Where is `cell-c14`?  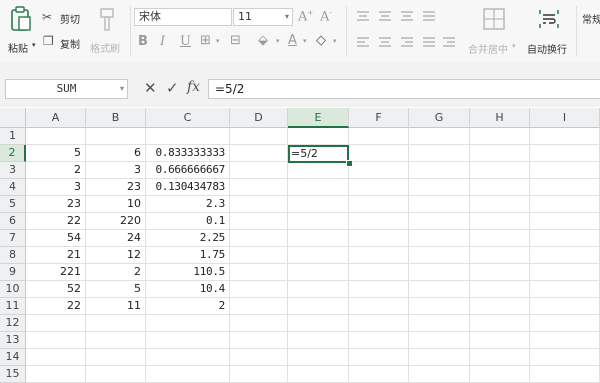 cell-c14 is located at coordinates (188, 357).